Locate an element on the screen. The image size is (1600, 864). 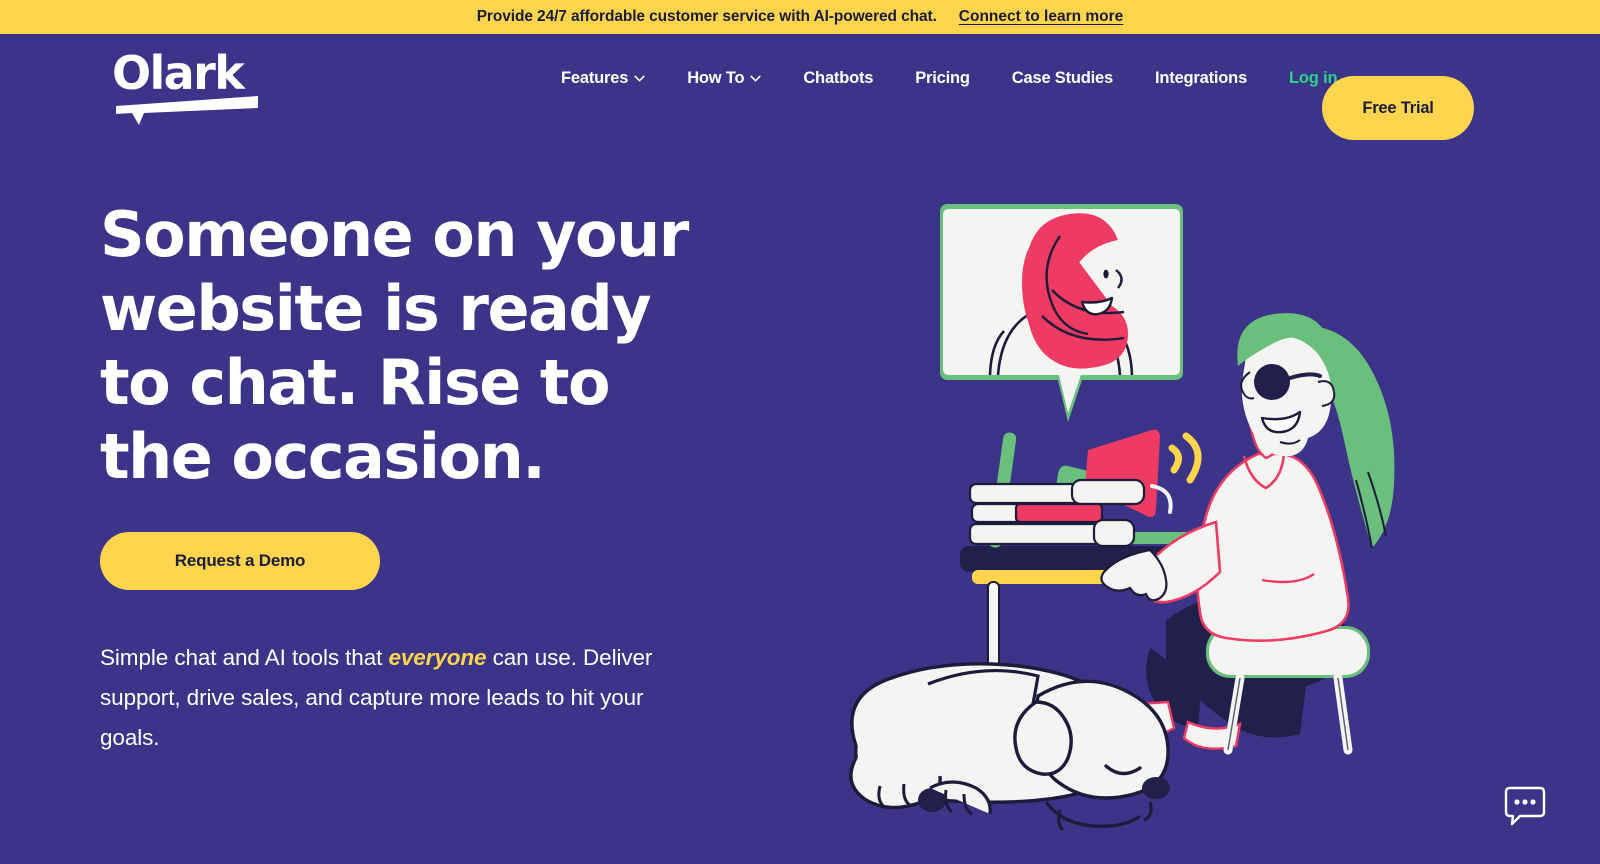
nav-item-case-studies: Case Studies is located at coordinates (1062, 78).